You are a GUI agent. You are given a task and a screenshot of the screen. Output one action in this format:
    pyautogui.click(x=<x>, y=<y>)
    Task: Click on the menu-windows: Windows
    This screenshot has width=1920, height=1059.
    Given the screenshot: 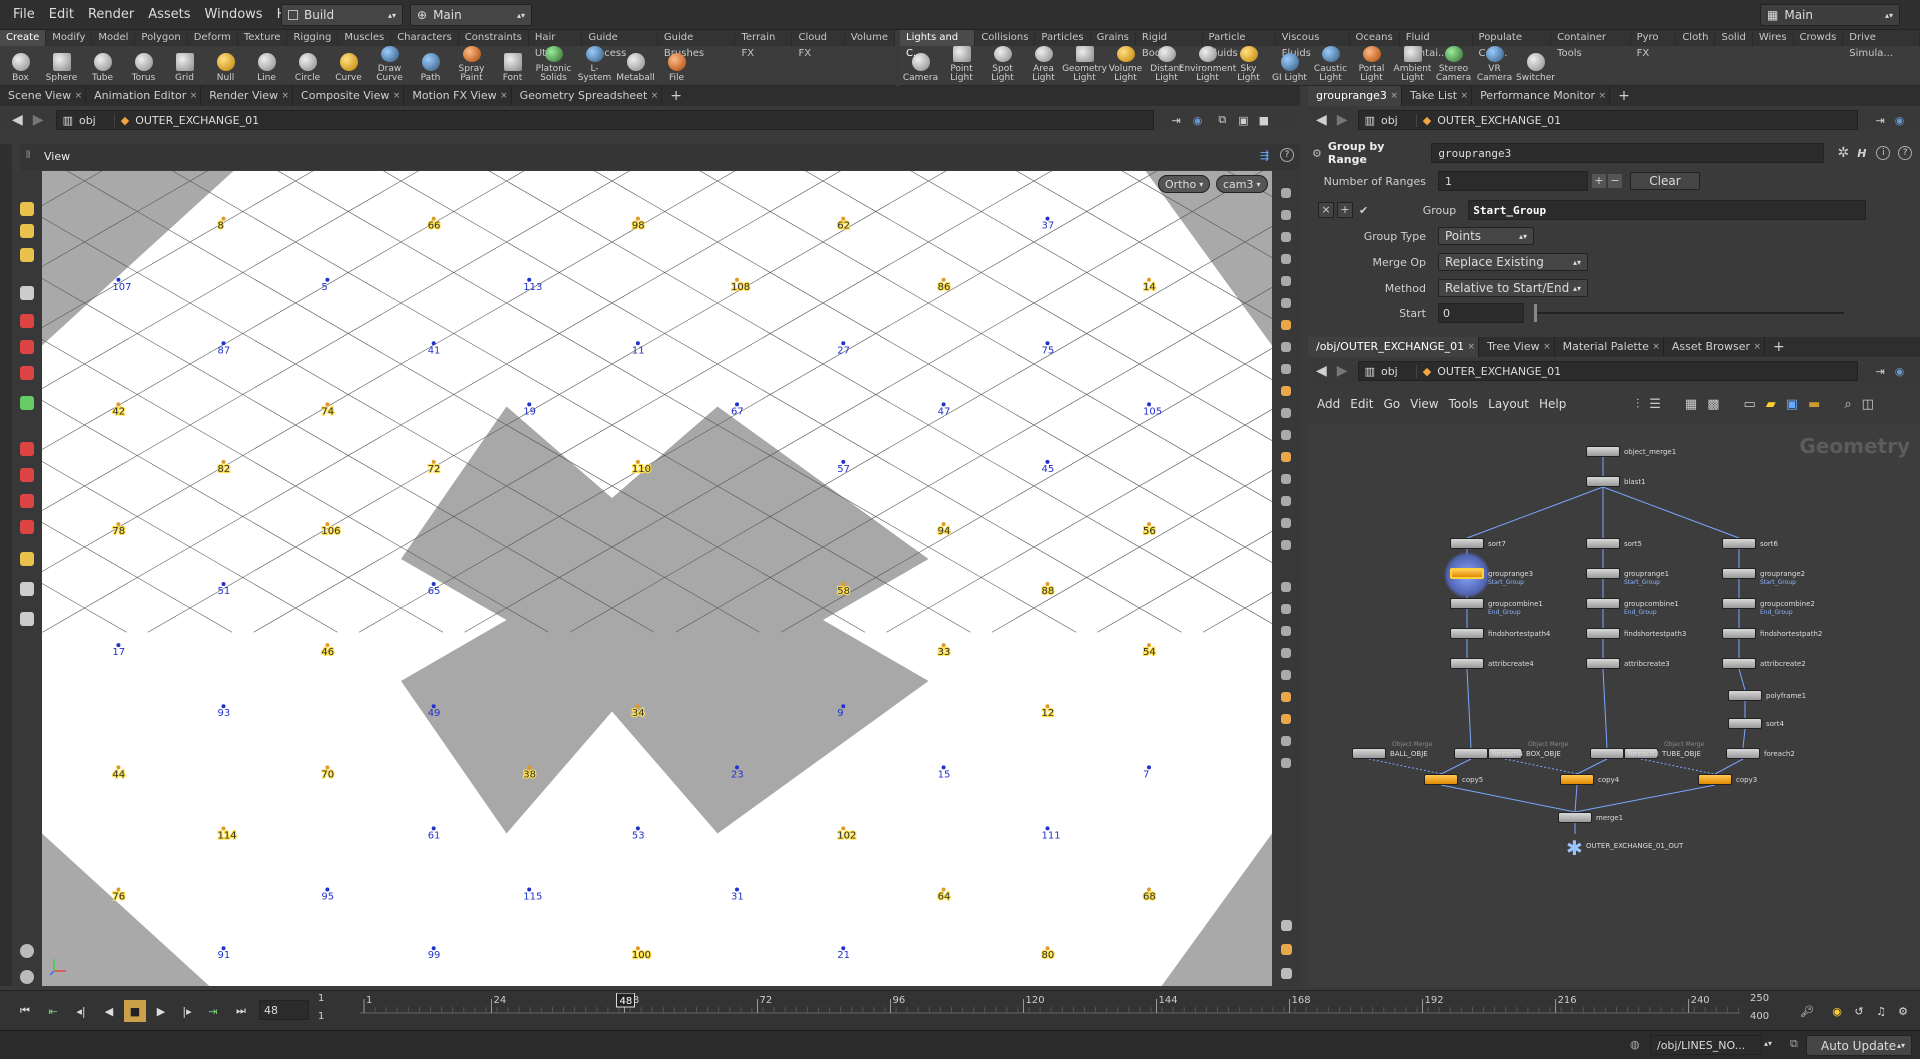 What is the action you would take?
    pyautogui.click(x=234, y=15)
    